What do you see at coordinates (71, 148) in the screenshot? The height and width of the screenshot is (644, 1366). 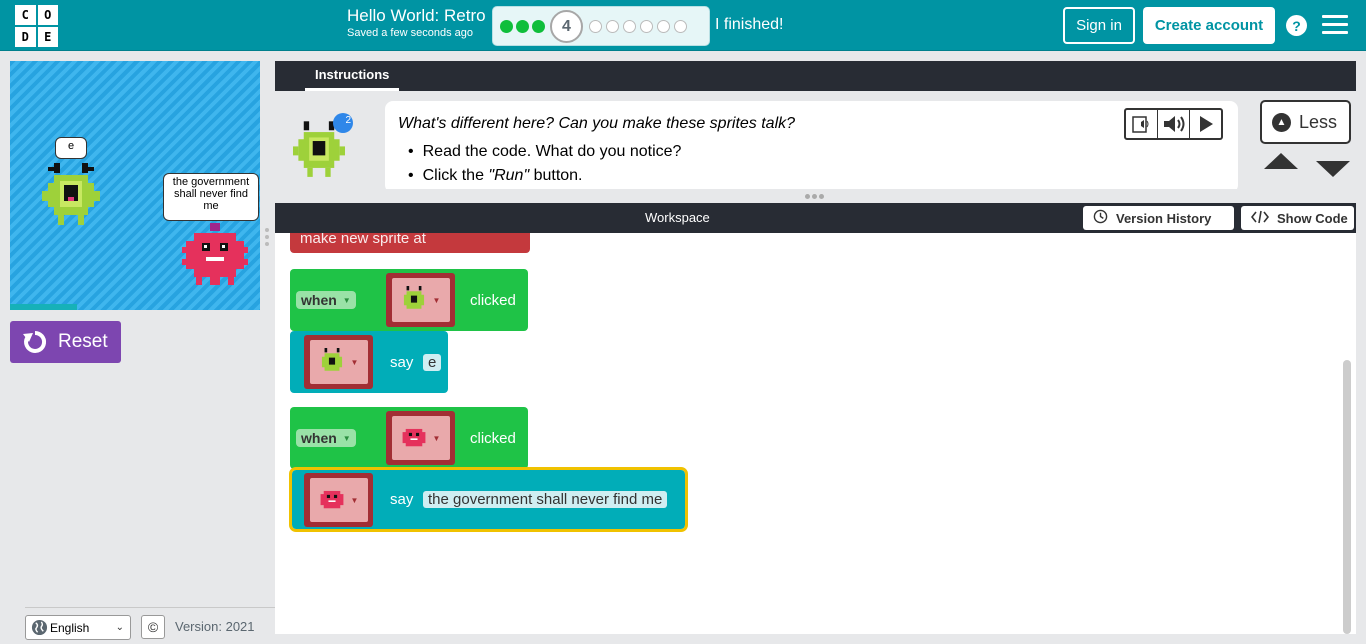 I see `speech-bubble-left: e` at bounding box center [71, 148].